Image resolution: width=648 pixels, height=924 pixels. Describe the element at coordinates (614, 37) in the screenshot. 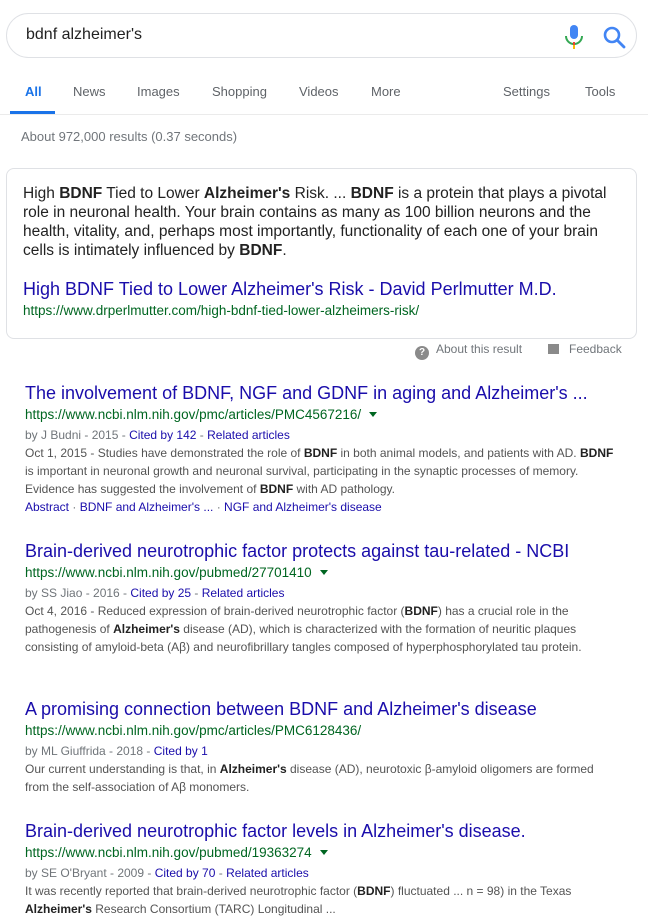

I see `search-icon` at that location.